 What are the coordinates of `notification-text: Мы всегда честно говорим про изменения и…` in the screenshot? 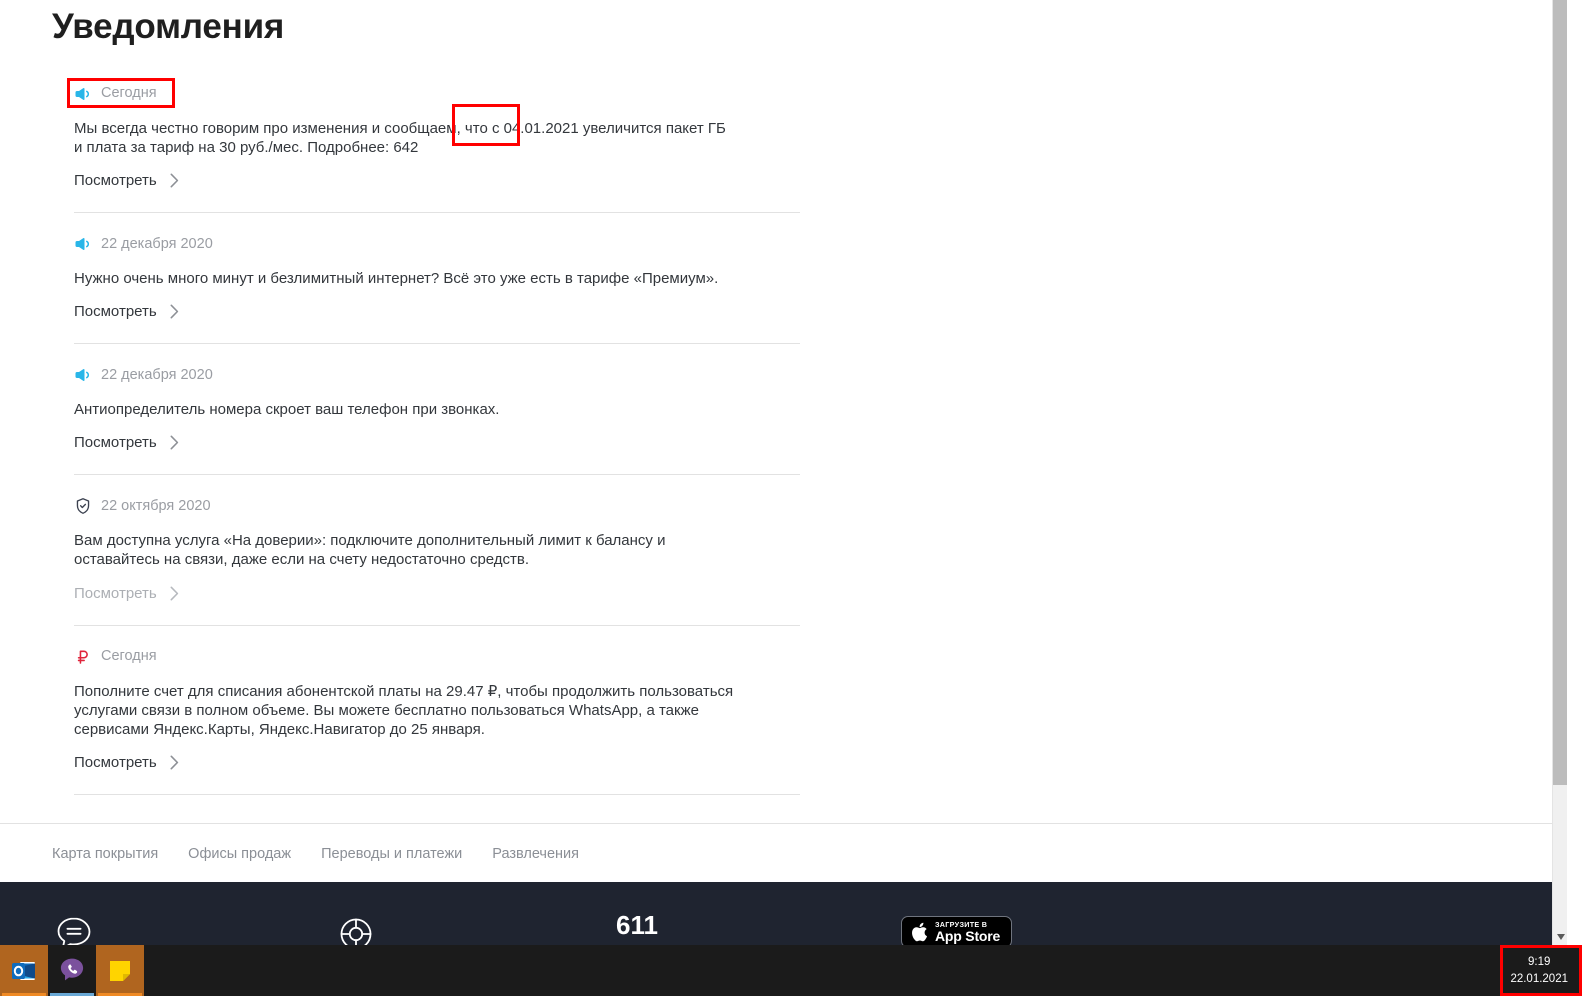 It's located at (400, 137).